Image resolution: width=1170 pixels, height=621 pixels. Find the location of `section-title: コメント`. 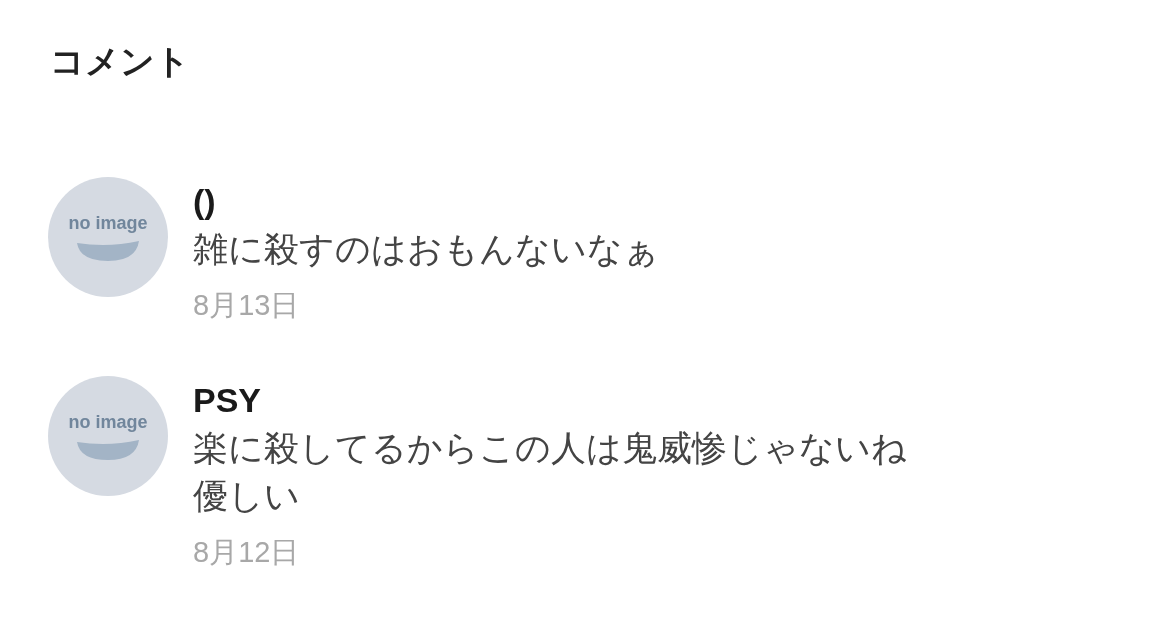

section-title: コメント is located at coordinates (120, 61).